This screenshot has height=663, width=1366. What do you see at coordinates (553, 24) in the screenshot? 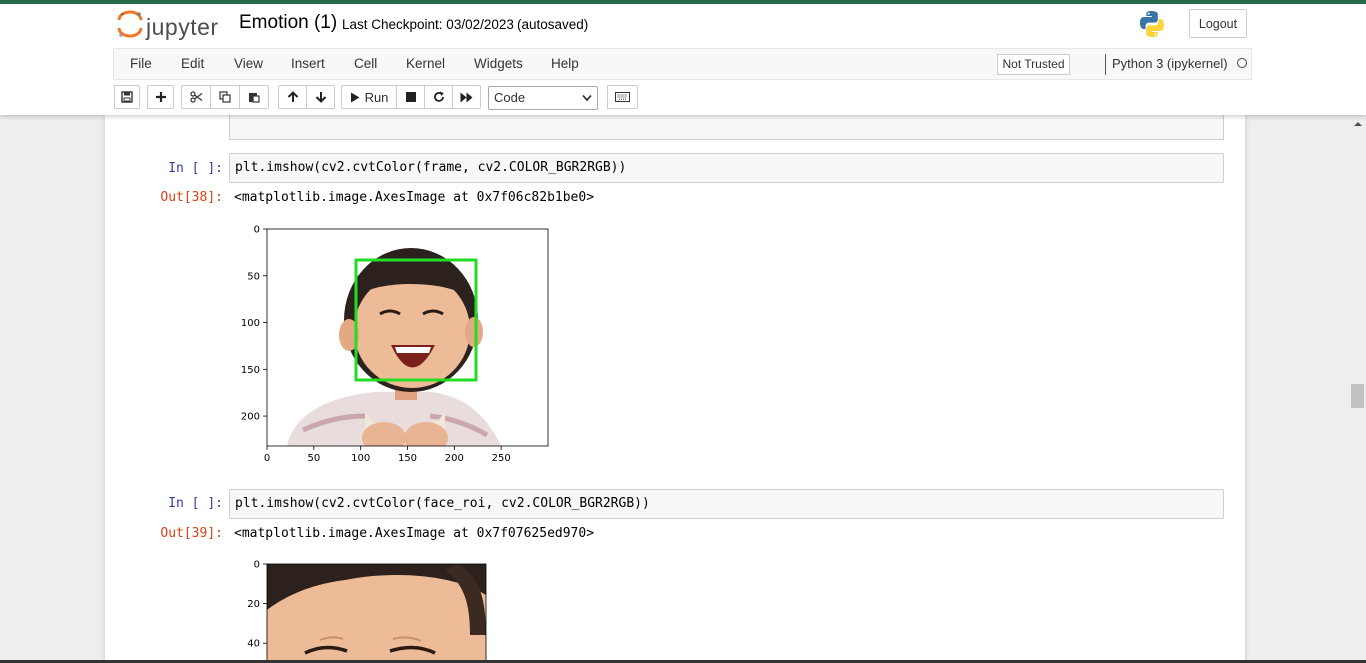
I see `autosave-status: (autosaved)` at bounding box center [553, 24].